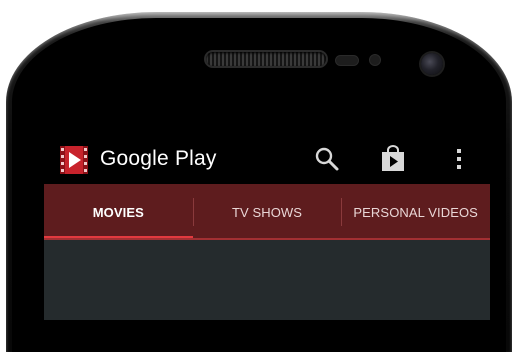 The width and height of the screenshot is (518, 352). I want to click on tab-tv-shows: TV SHOWS, so click(267, 212).